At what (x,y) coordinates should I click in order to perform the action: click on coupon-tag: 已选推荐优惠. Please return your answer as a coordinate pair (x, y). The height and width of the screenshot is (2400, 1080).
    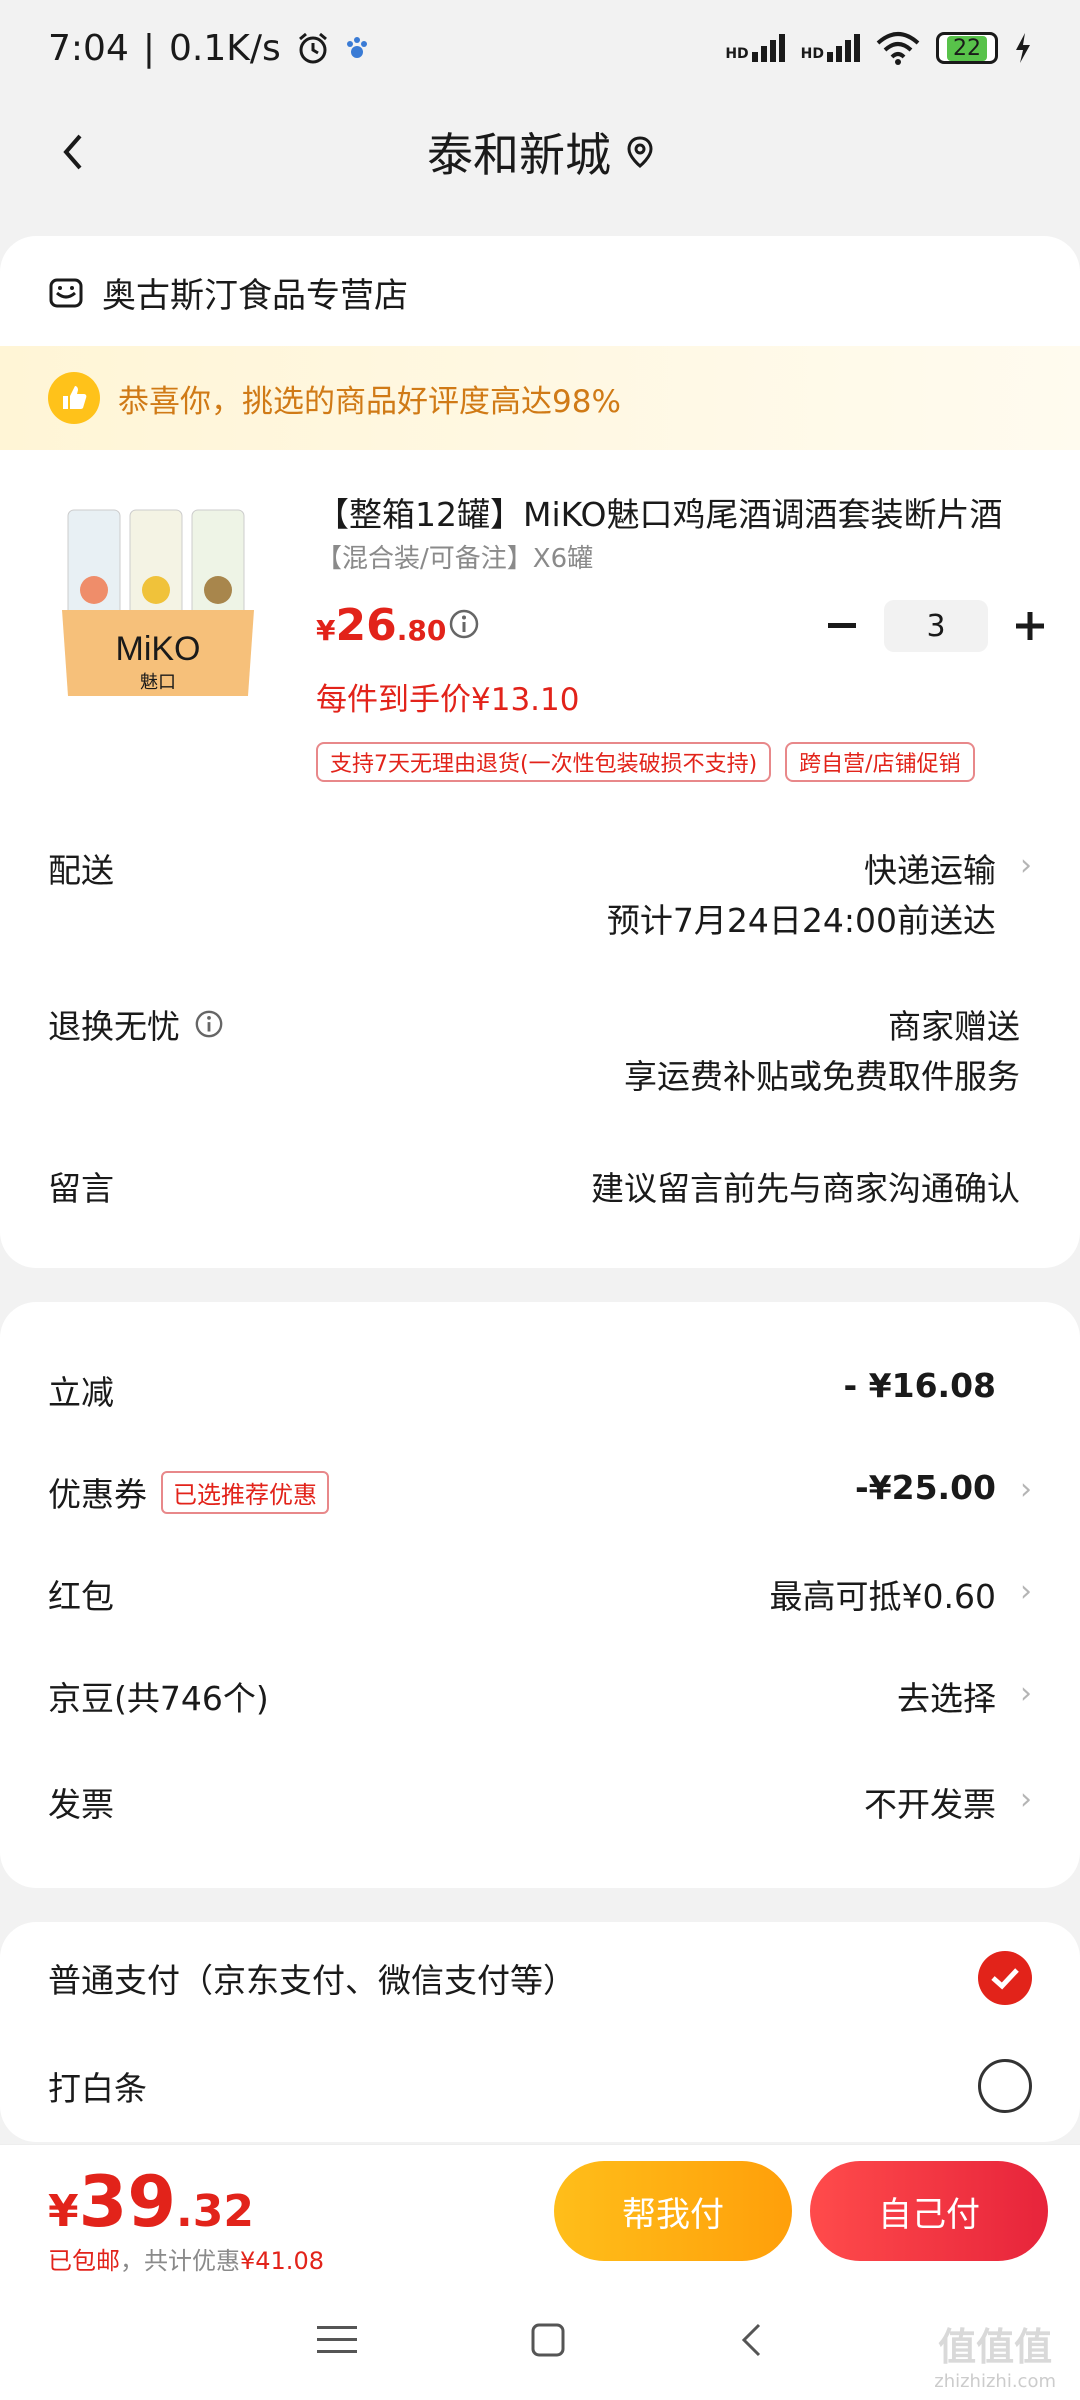
    Looking at the image, I should click on (245, 1492).